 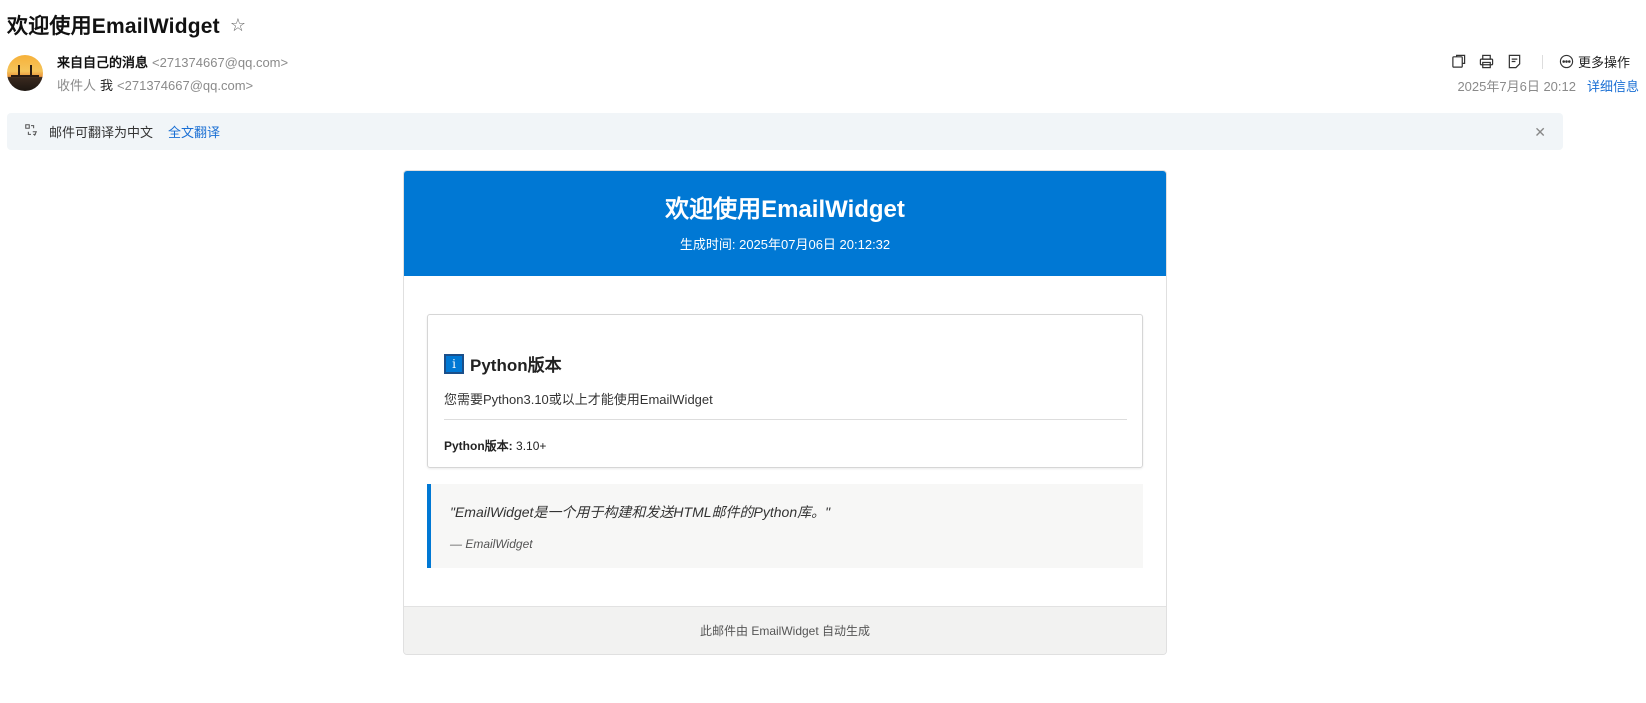 What do you see at coordinates (1566, 61) in the screenshot?
I see `more-icon` at bounding box center [1566, 61].